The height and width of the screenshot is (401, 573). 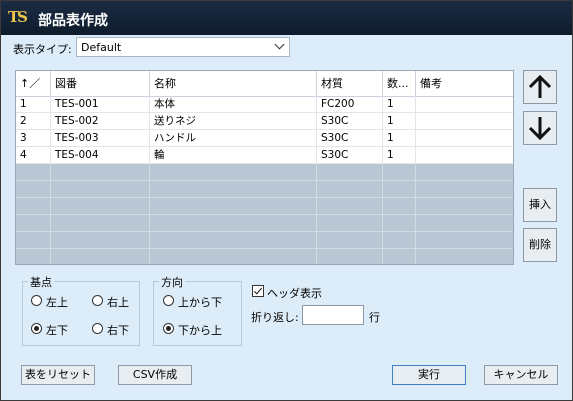 I want to click on radio-bottom-up, so click(x=168, y=328).